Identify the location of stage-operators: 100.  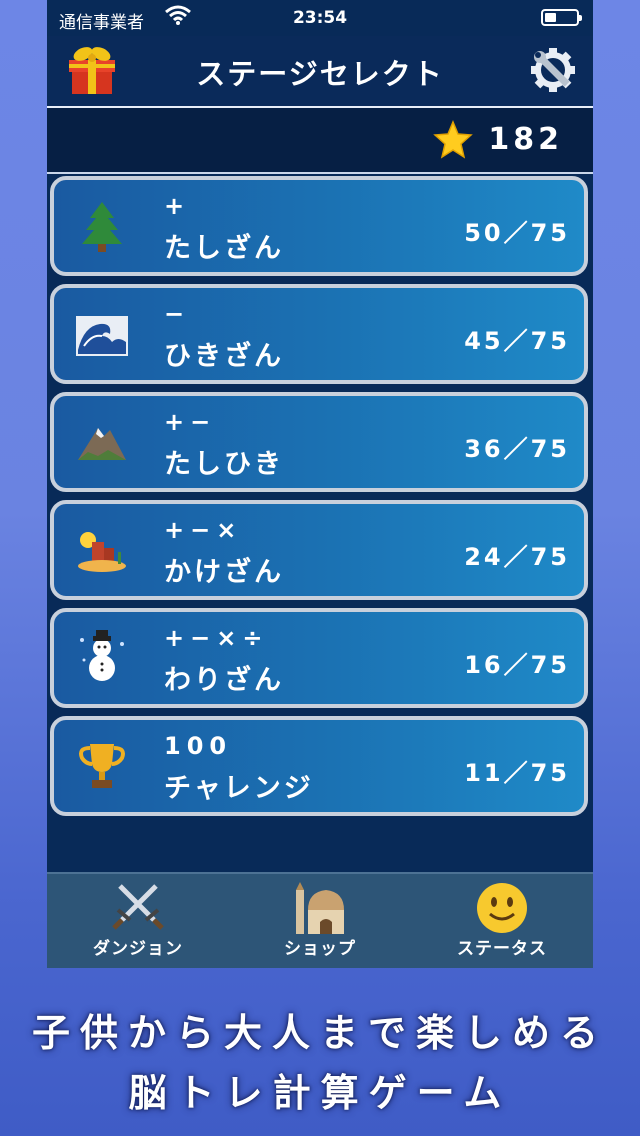
(198, 746).